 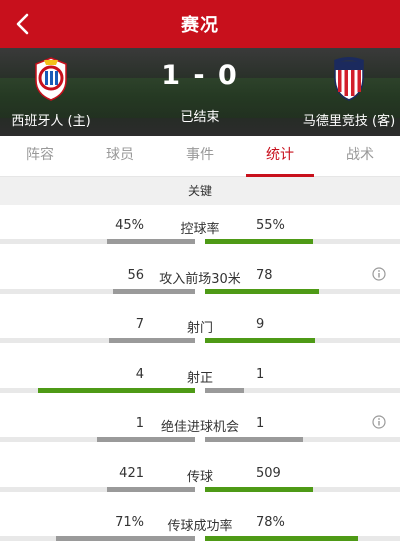 I want to click on stat-away-value: 78, so click(x=264, y=275).